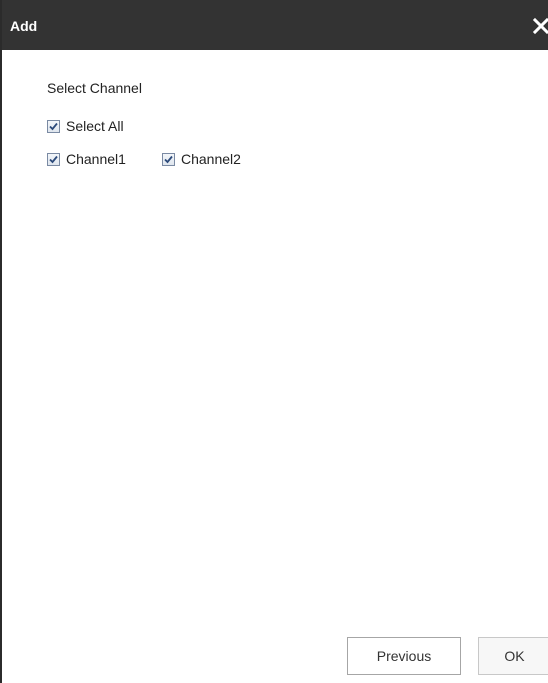 This screenshot has height=683, width=548. Describe the element at coordinates (540, 26) in the screenshot. I see `close-icon` at that location.